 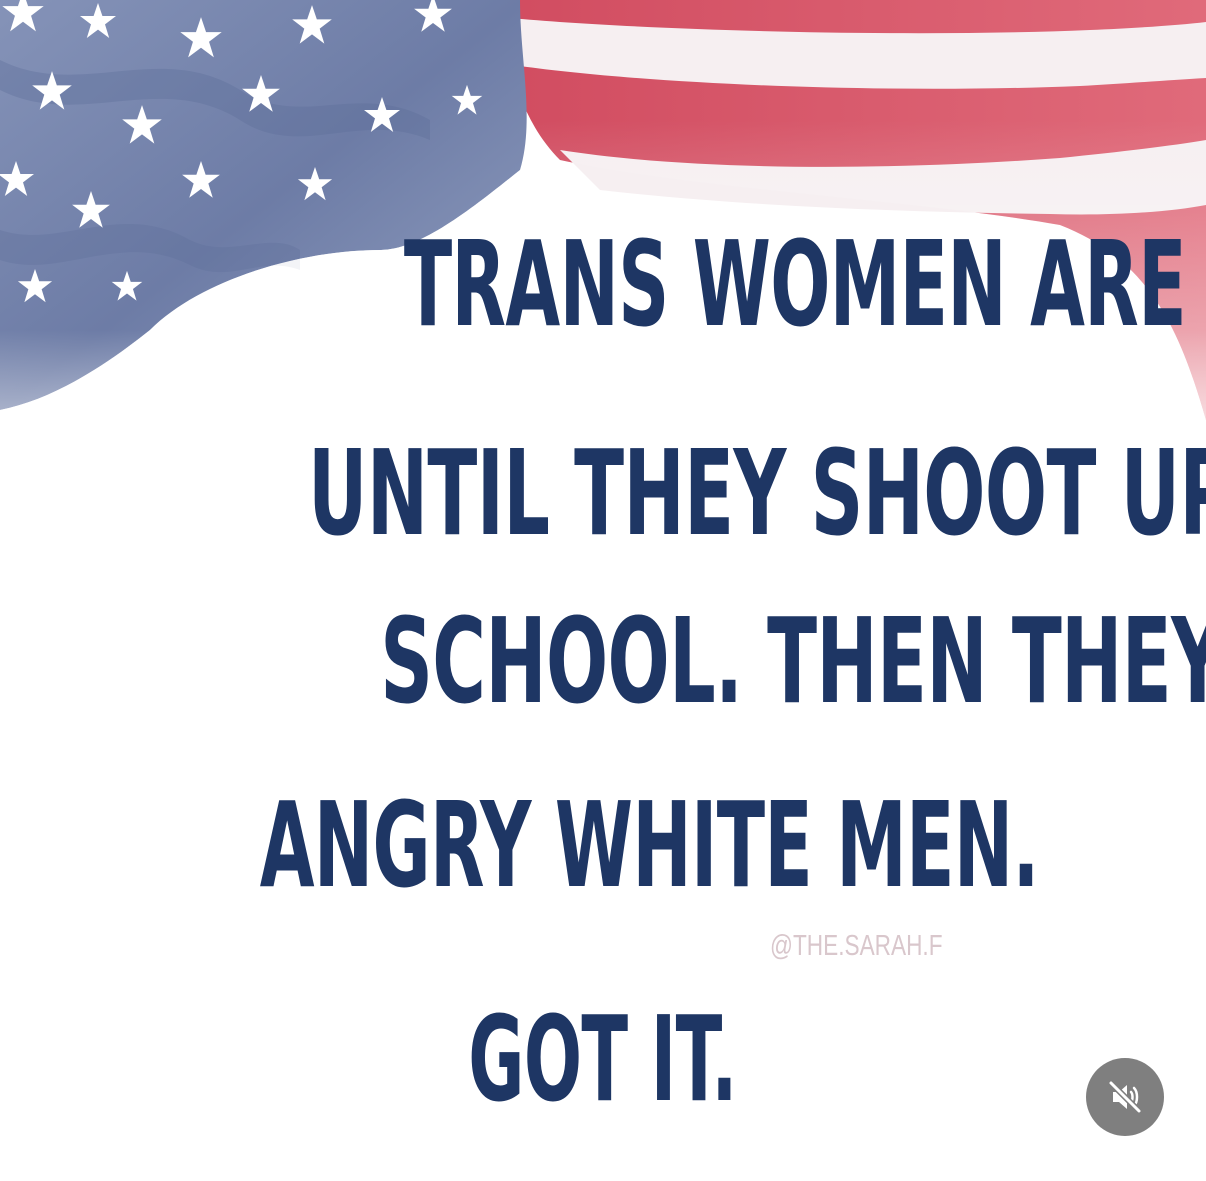 What do you see at coordinates (757, 493) in the screenshot?
I see `headline-line-2: UNTIL THEY SHOOT UP A` at bounding box center [757, 493].